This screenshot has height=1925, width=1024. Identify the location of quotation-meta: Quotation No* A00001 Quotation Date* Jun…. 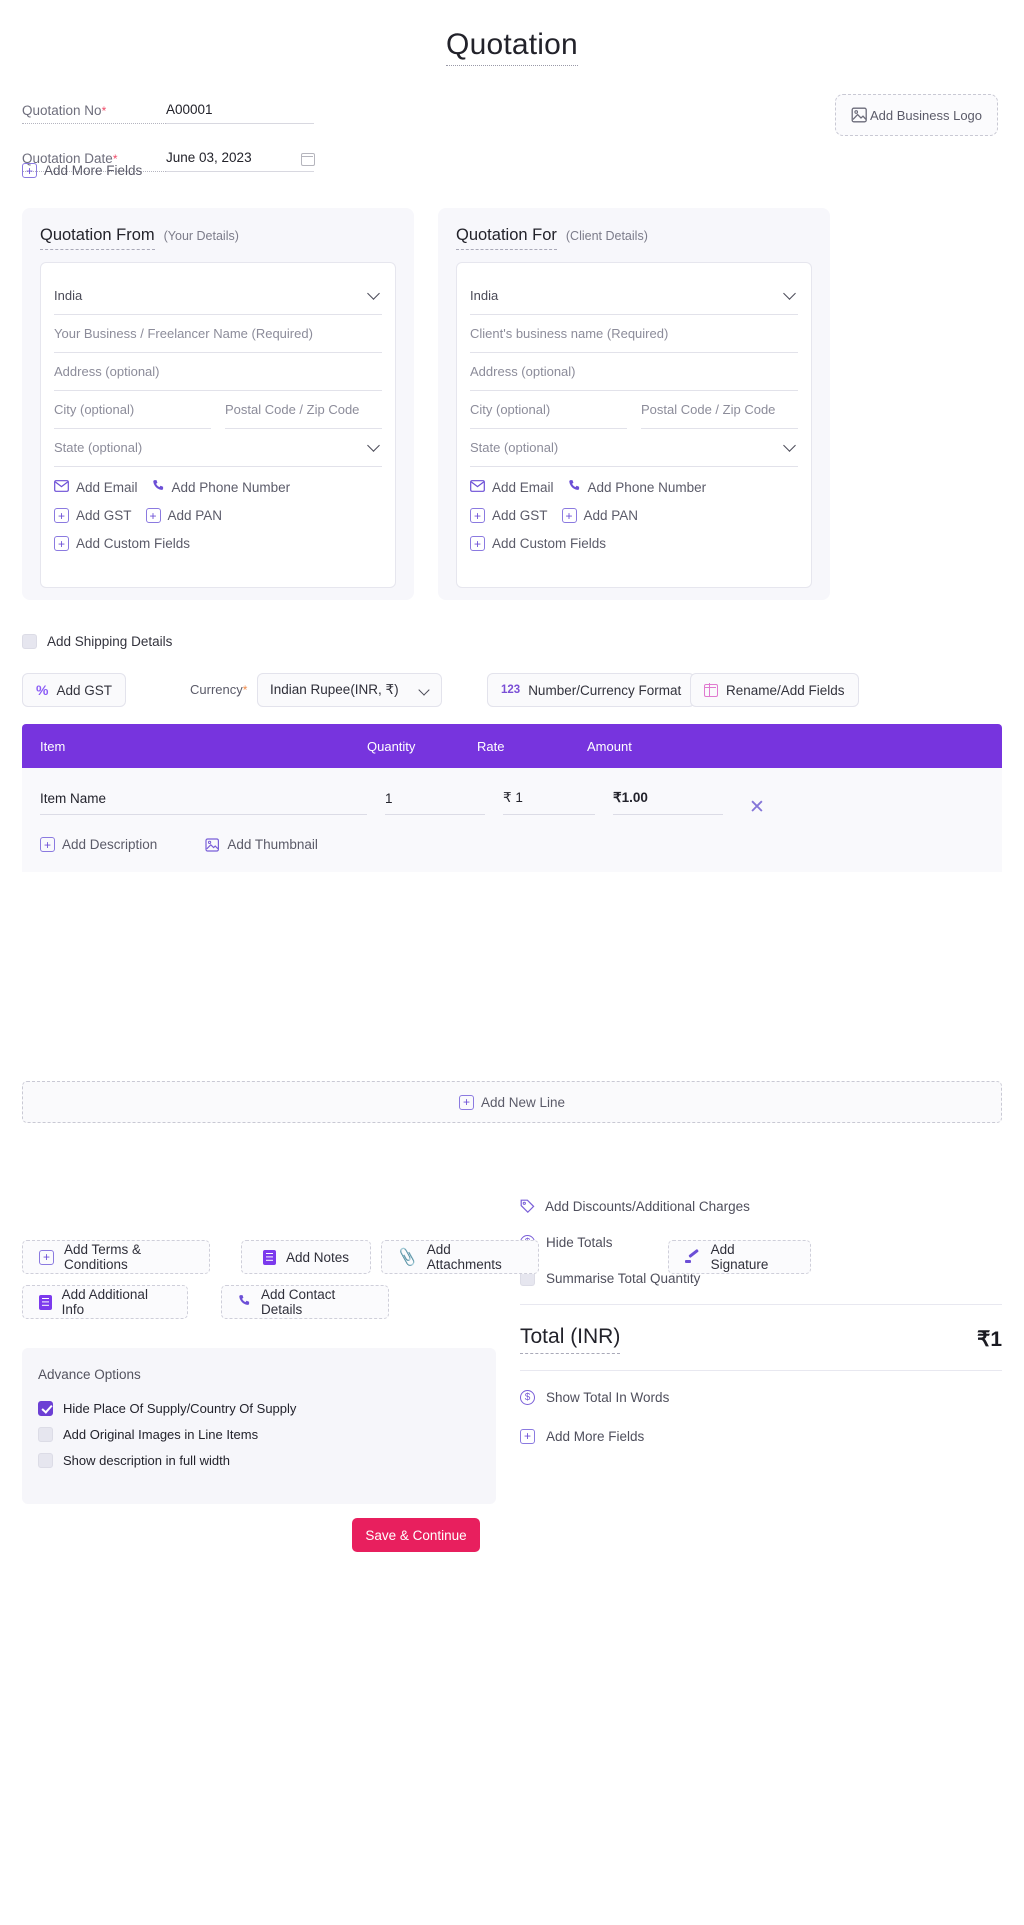
(282, 129).